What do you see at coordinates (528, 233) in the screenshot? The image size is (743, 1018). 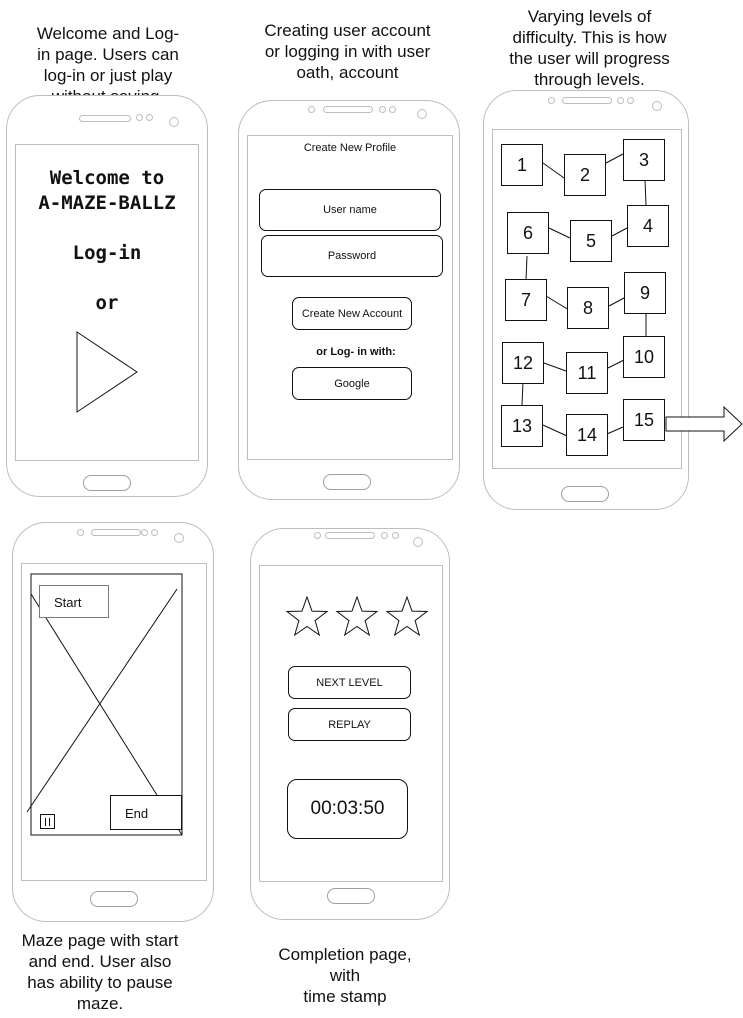 I see `level-6-box: 6` at bounding box center [528, 233].